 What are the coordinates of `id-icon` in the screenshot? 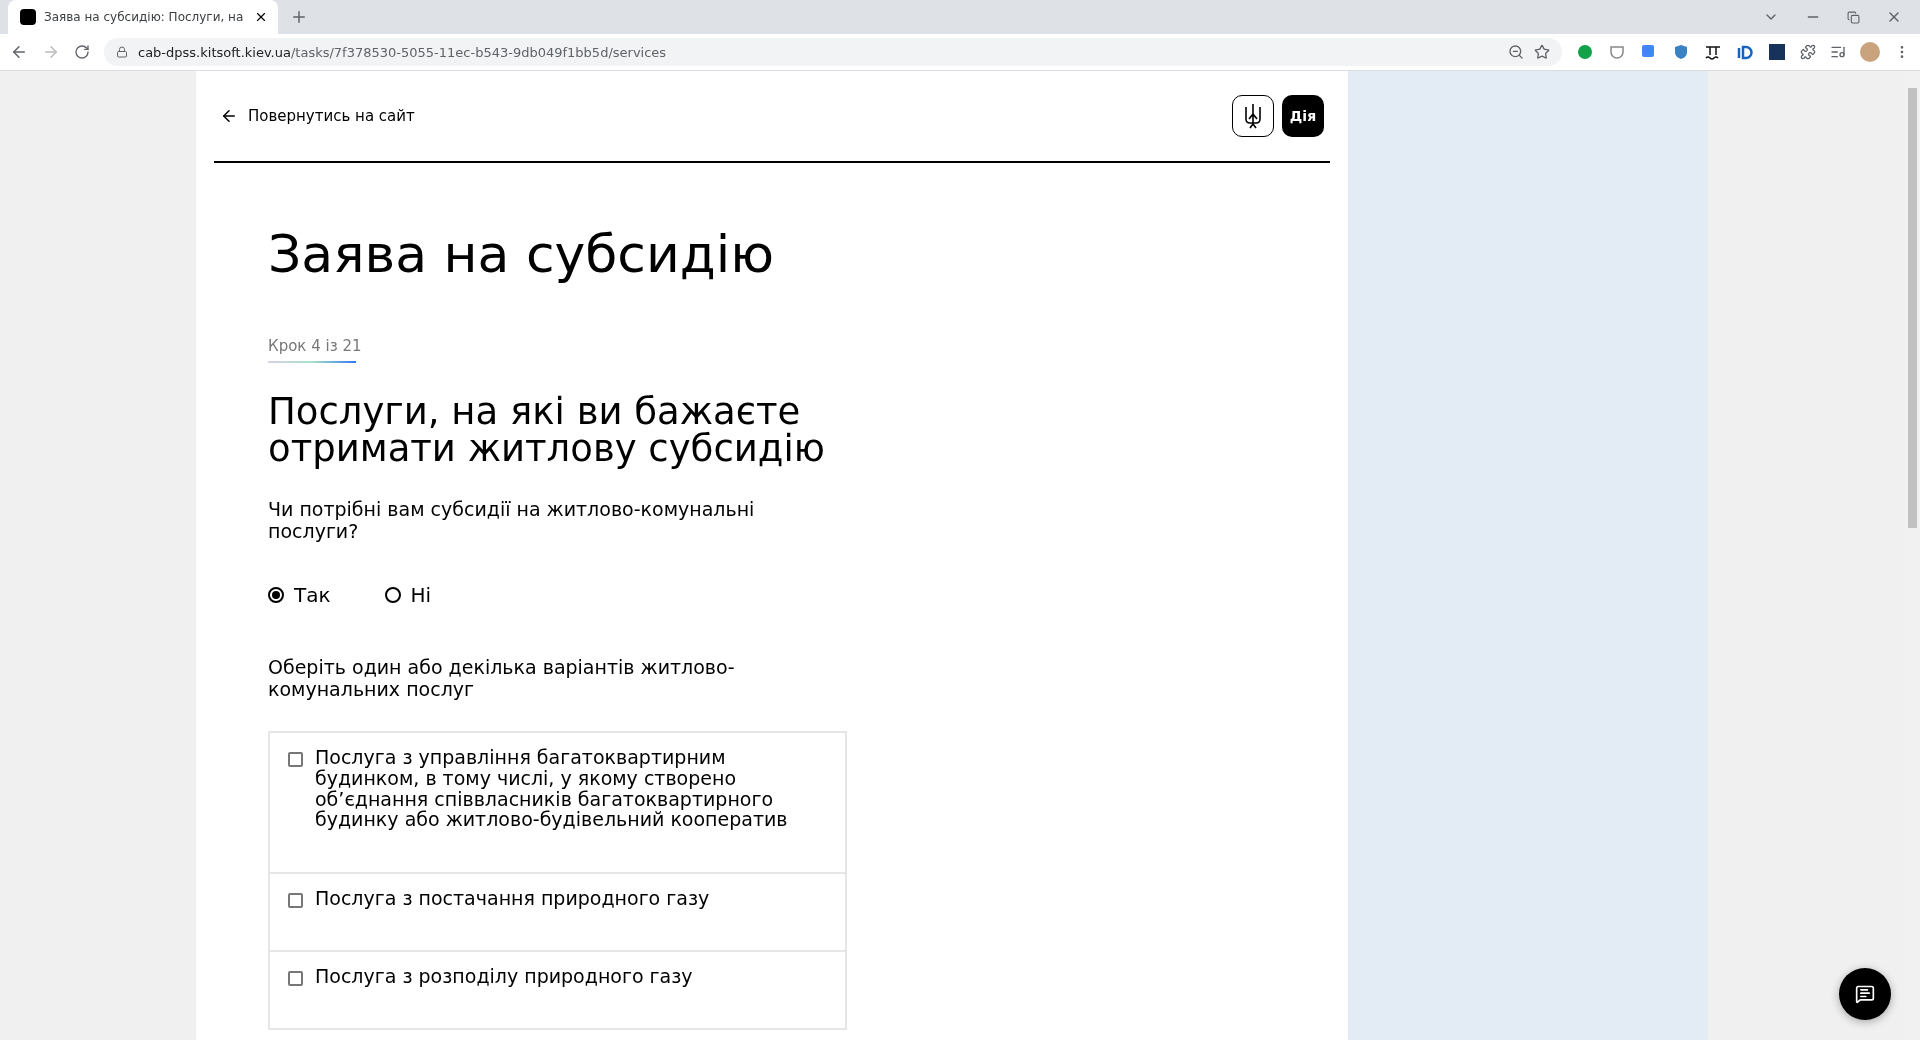 It's located at (1745, 52).